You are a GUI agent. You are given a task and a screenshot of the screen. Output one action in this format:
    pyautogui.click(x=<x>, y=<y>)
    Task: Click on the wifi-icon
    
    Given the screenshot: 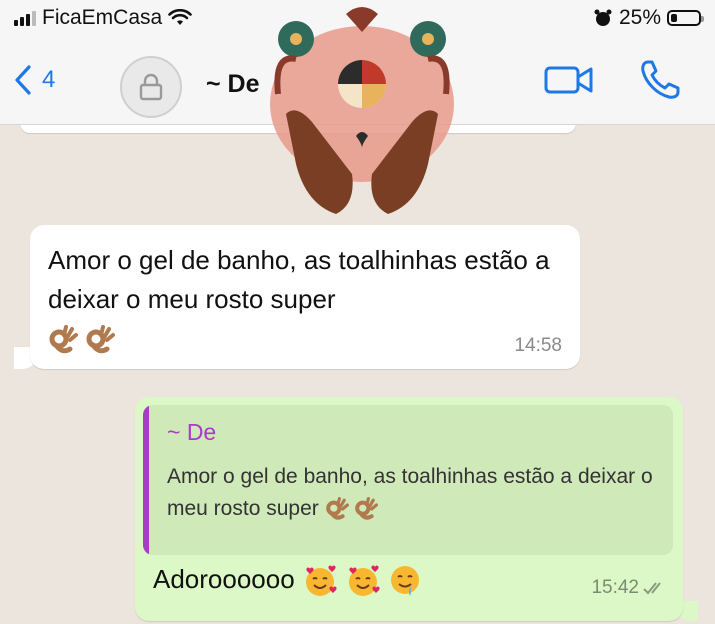 What is the action you would take?
    pyautogui.click(x=180, y=17)
    